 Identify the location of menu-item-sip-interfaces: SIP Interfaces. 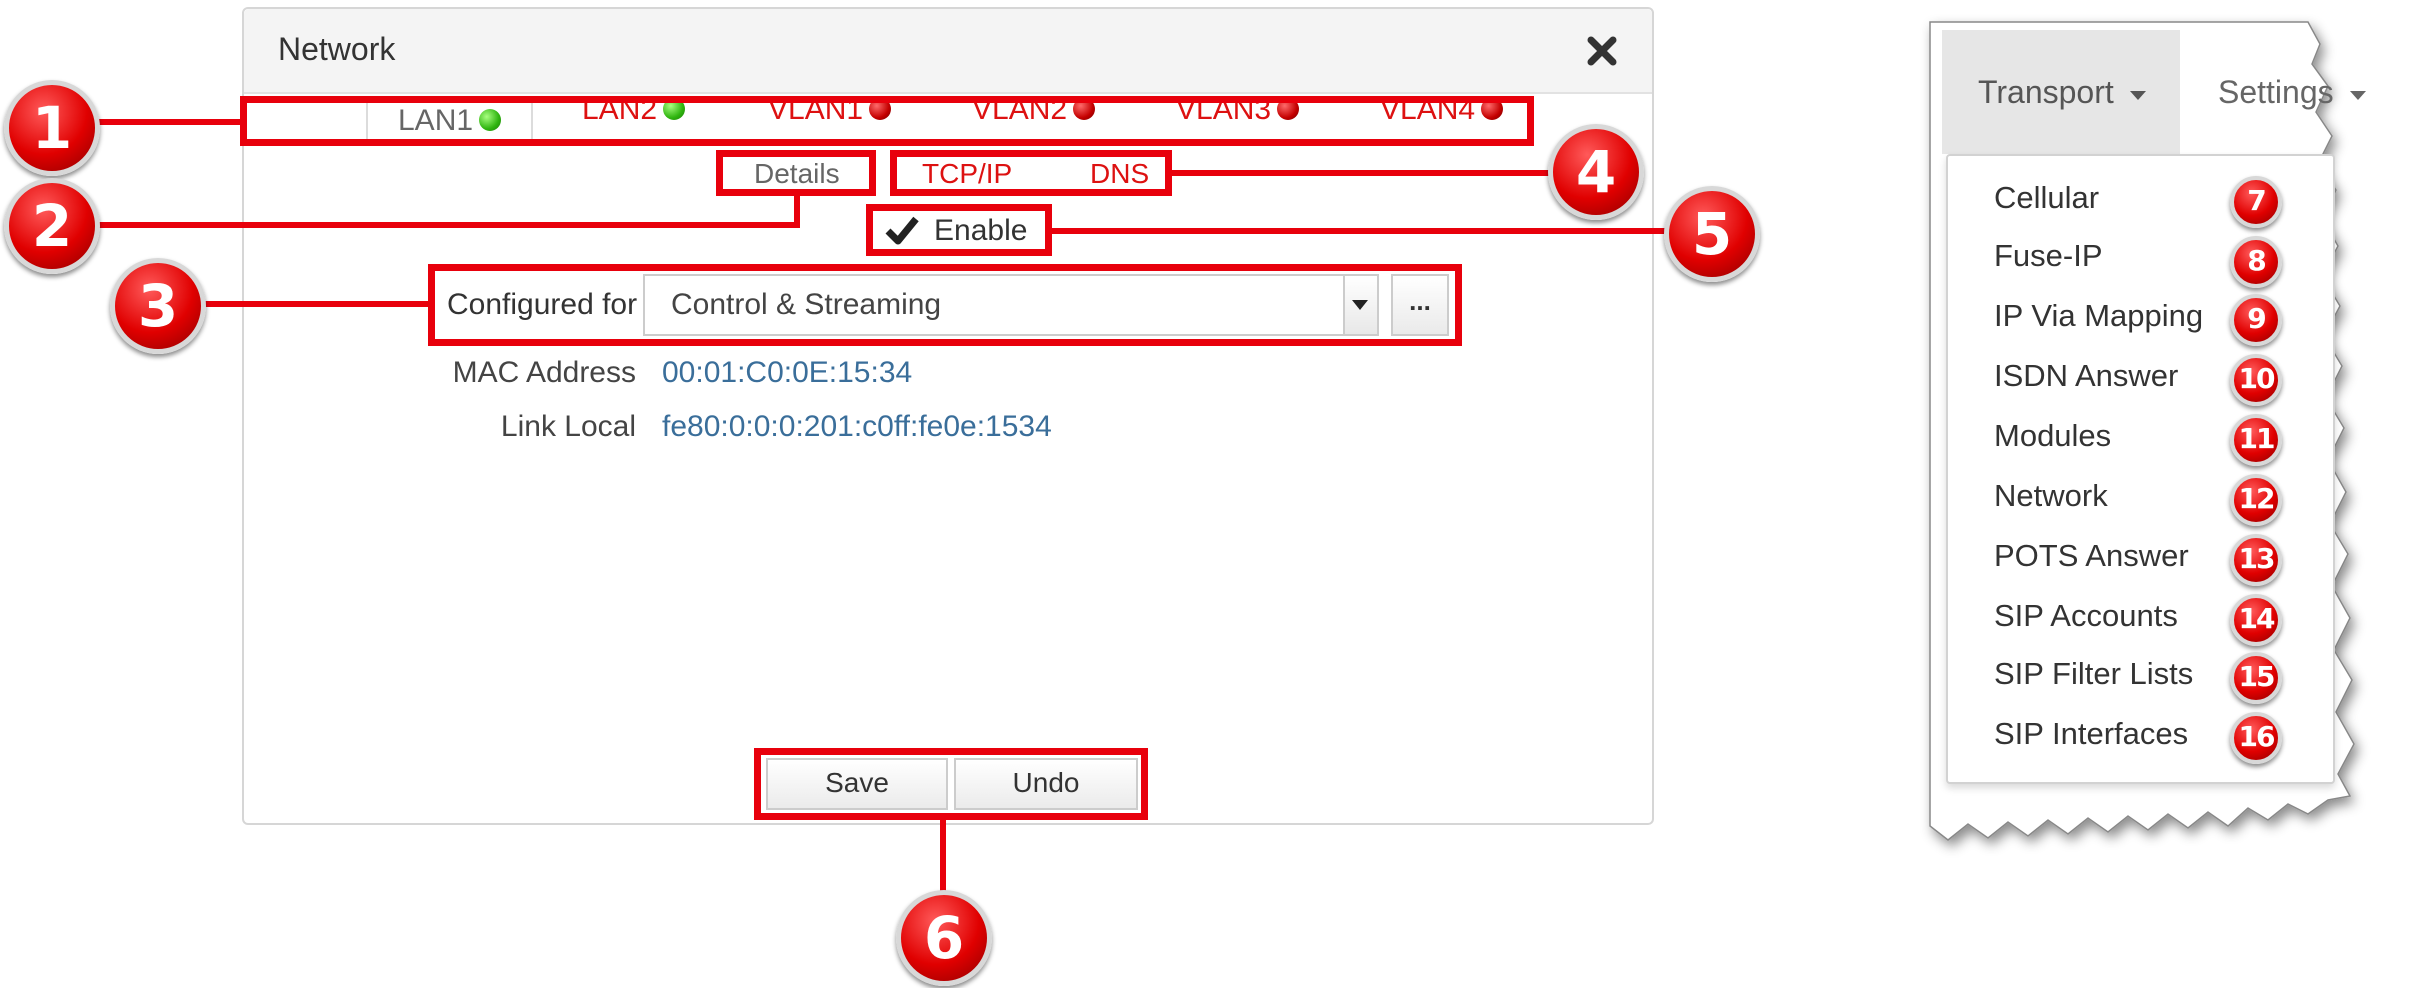
(2091, 734).